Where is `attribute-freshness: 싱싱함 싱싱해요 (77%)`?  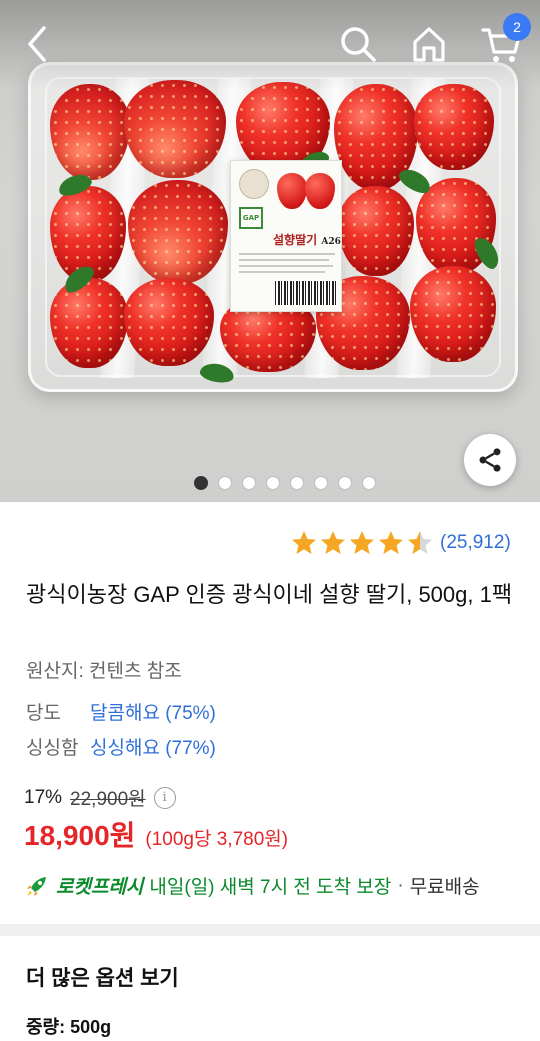 attribute-freshness: 싱싱함 싱싱해요 (77%) is located at coordinates (121, 746).